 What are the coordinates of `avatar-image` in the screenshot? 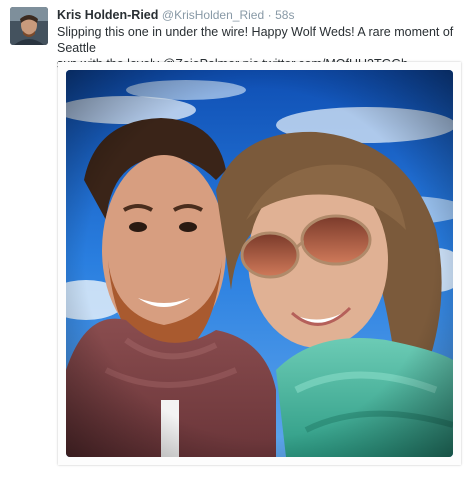 It's located at (29, 26).